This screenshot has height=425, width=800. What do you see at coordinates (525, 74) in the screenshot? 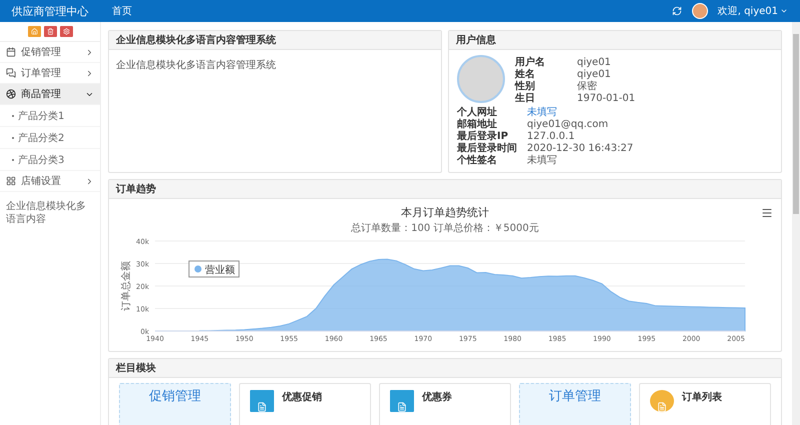
I see `field-label: 姓名` at bounding box center [525, 74].